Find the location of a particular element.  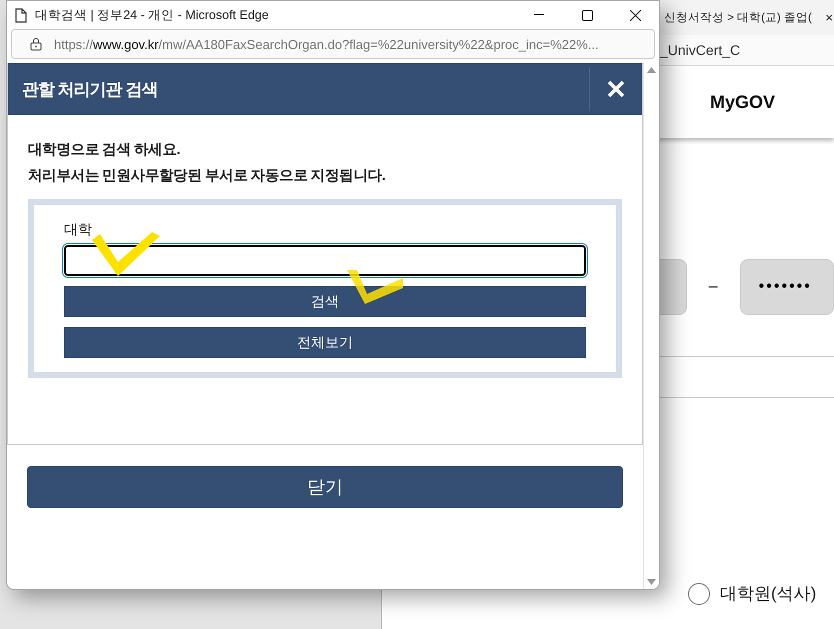

close-dialog-button: 닫기 is located at coordinates (325, 487).